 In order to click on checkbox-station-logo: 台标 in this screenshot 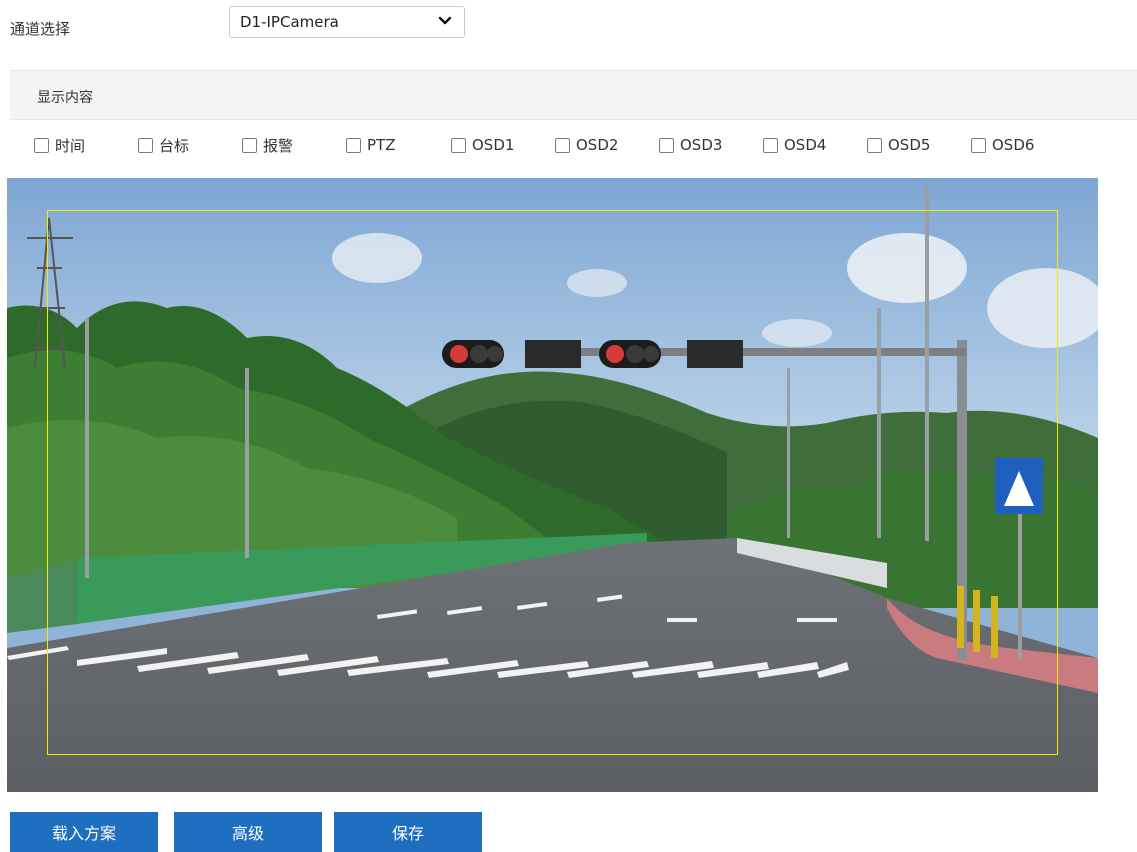, I will do `click(163, 145)`.